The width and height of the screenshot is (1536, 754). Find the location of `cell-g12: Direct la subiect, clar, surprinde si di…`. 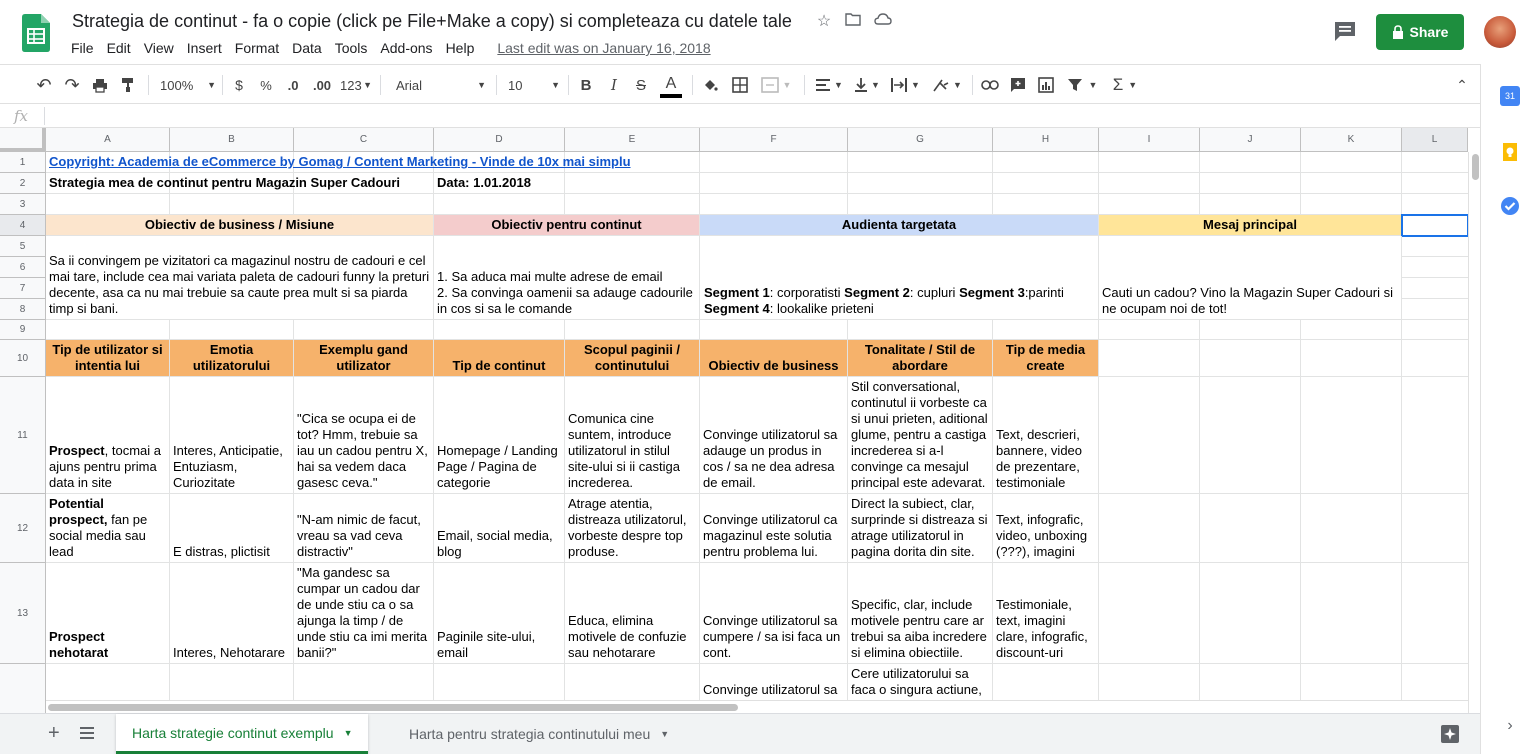

cell-g12: Direct la subiect, clar, surprinde si di… is located at coordinates (920, 528).